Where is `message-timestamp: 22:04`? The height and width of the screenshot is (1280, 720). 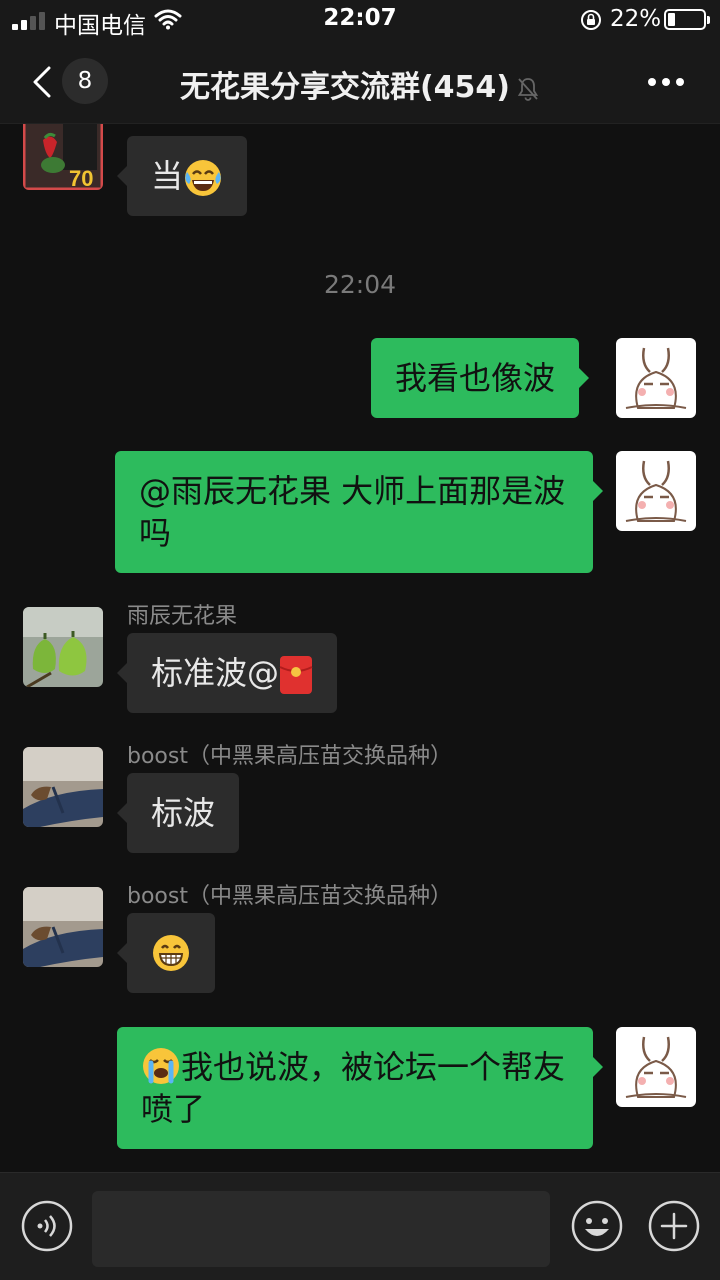 message-timestamp: 22:04 is located at coordinates (360, 284).